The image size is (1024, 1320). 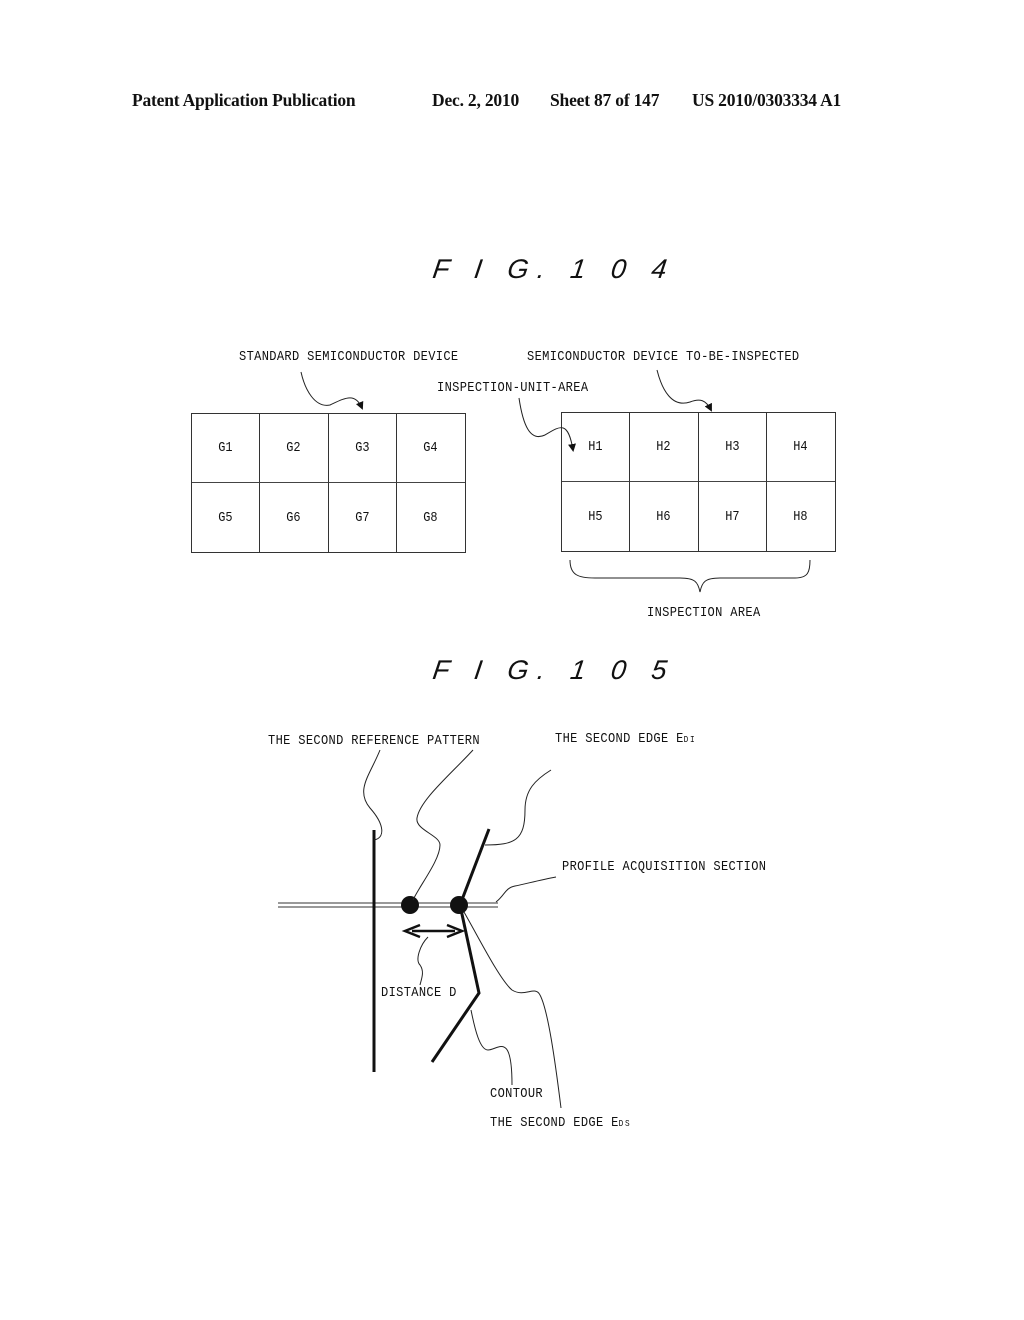 What do you see at coordinates (690, 576) in the screenshot?
I see `inspection-area-brace` at bounding box center [690, 576].